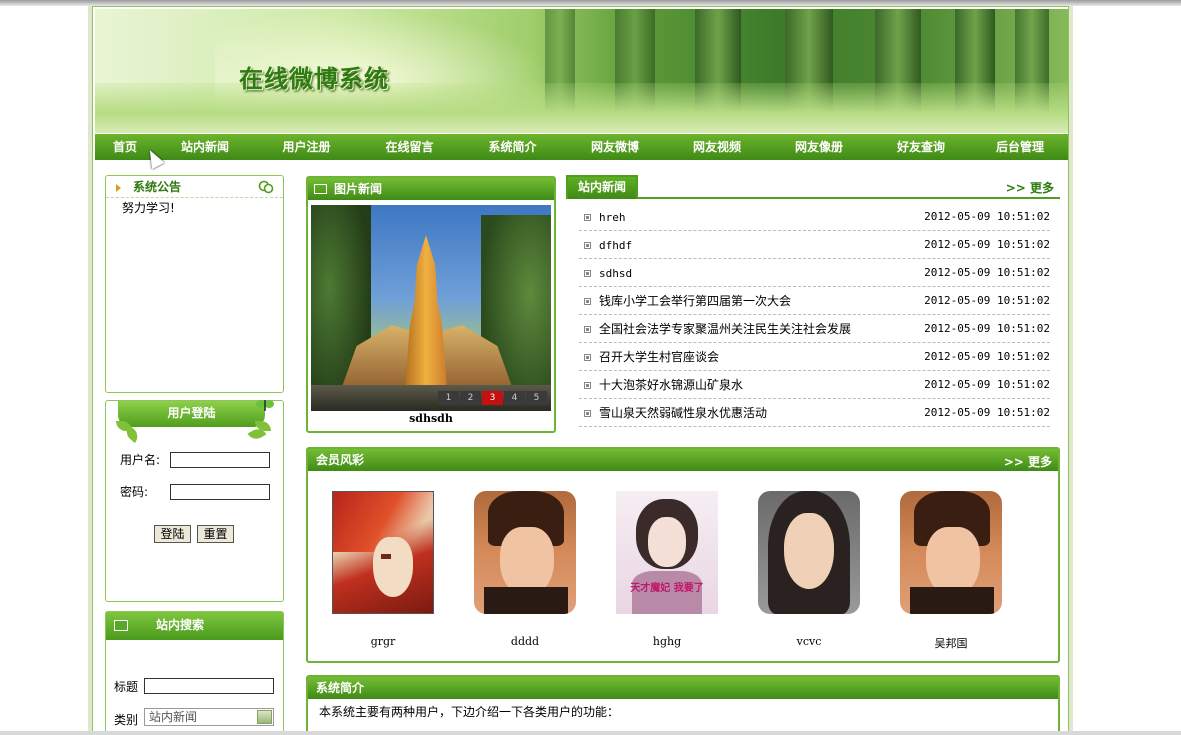 This screenshot has width=1181, height=735. I want to click on news-title: 召开大学生村官座谈会, so click(659, 357).